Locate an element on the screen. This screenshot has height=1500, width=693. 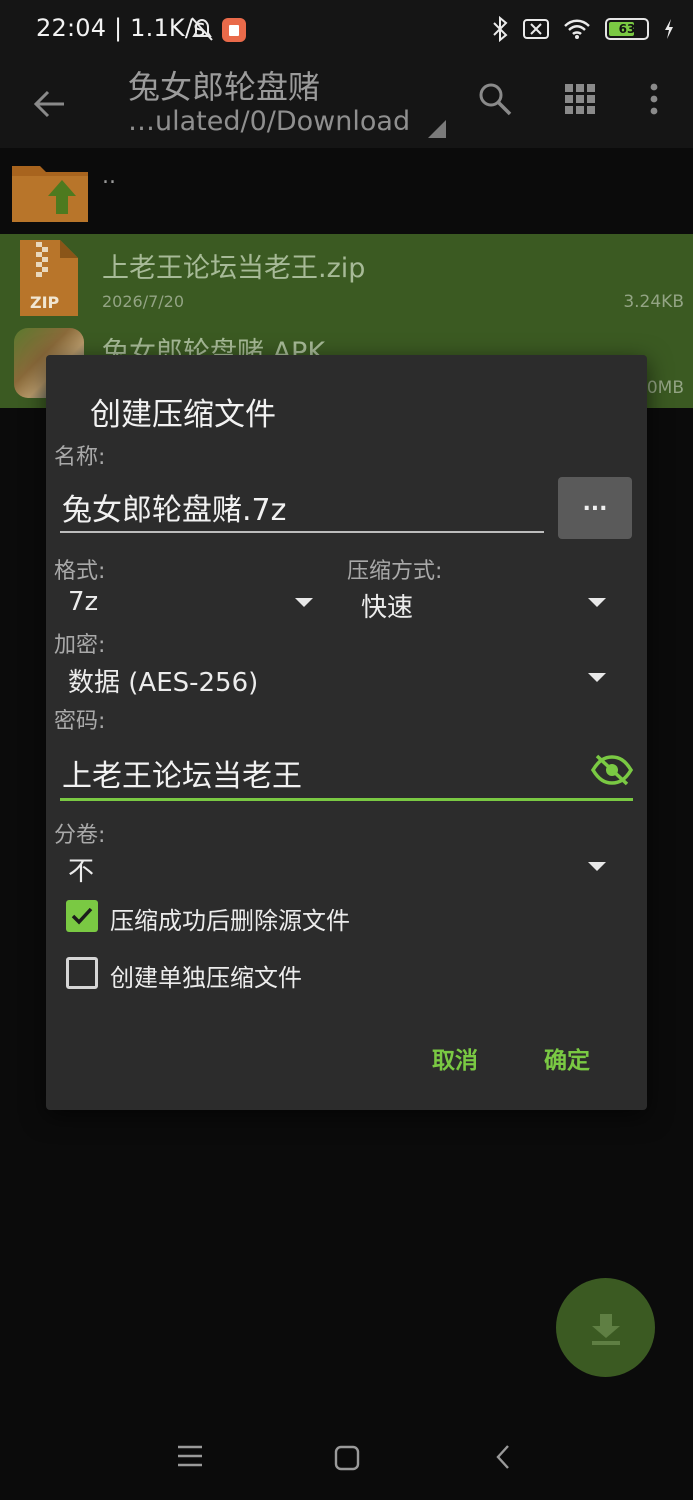
format-value: 7z is located at coordinates (83, 602).